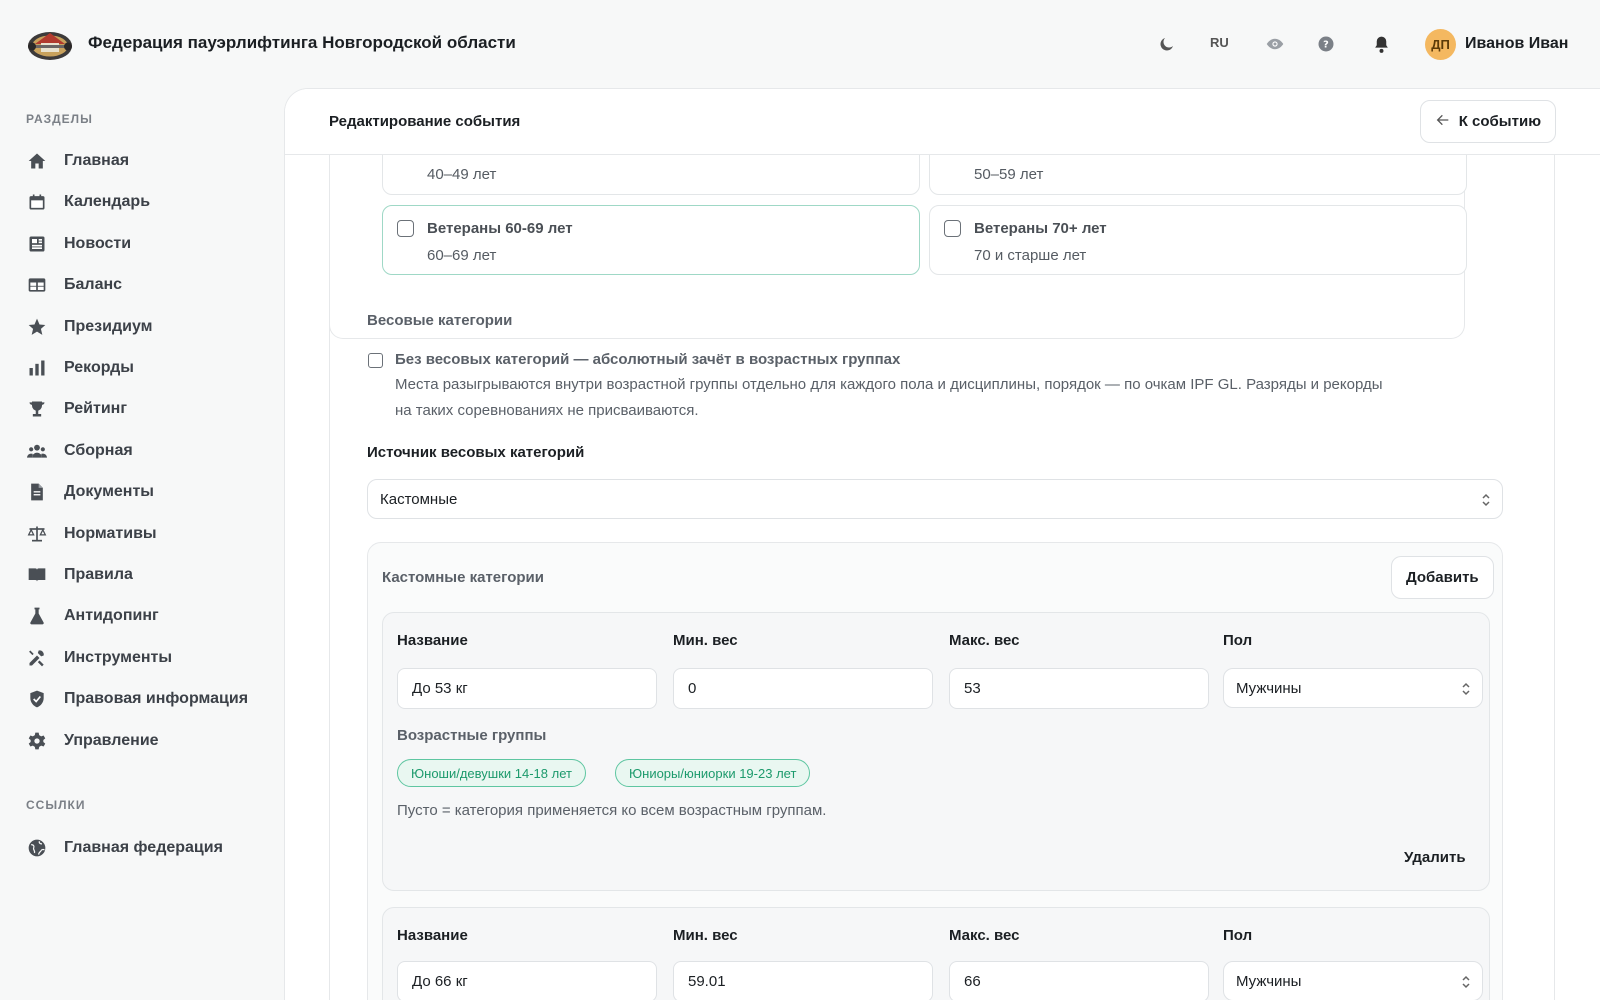 The image size is (1600, 1000). What do you see at coordinates (97, 160) in the screenshot?
I see `sidebar-item-label: Главная` at bounding box center [97, 160].